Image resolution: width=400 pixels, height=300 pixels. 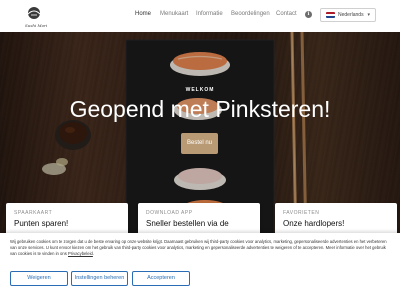 What do you see at coordinates (41, 223) in the screenshot?
I see `card-title: Punten sparen!` at bounding box center [41, 223].